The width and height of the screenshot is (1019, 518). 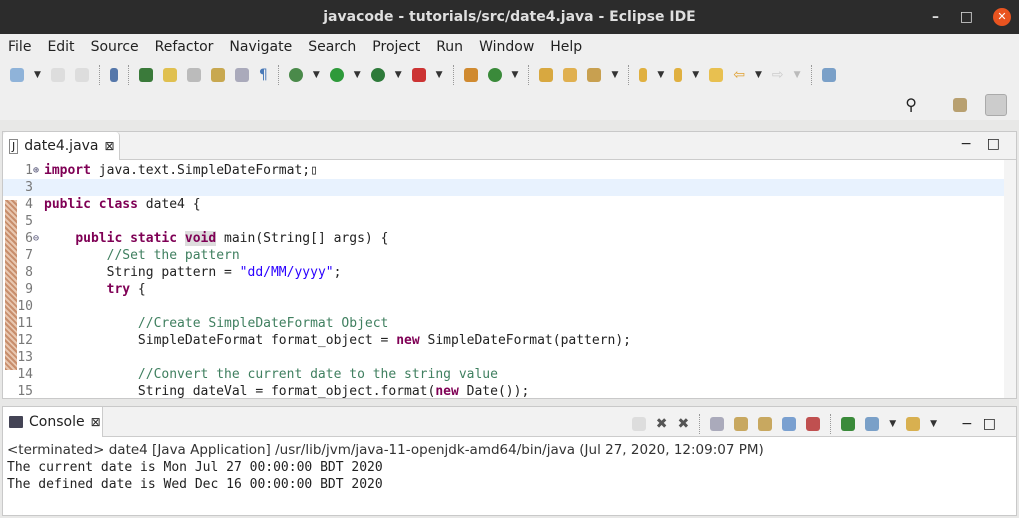 What do you see at coordinates (778, 75) in the screenshot?
I see `forward-icon: ⇨` at bounding box center [778, 75].